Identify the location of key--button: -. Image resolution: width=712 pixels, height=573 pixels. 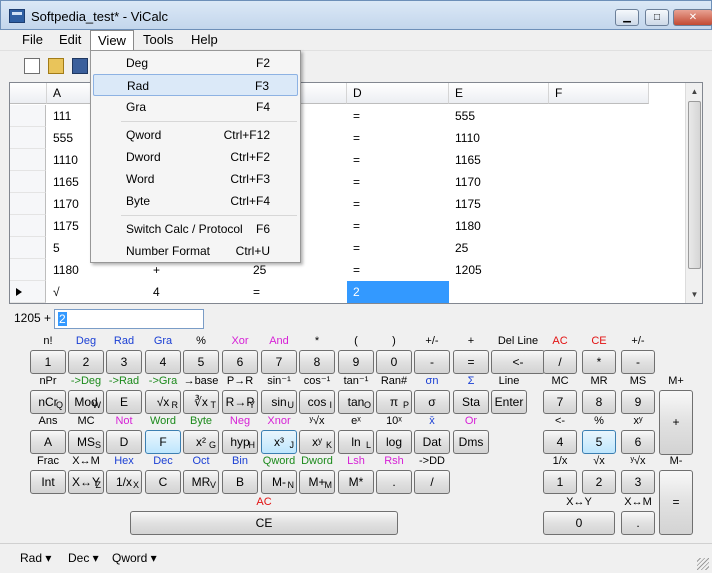
(432, 362).